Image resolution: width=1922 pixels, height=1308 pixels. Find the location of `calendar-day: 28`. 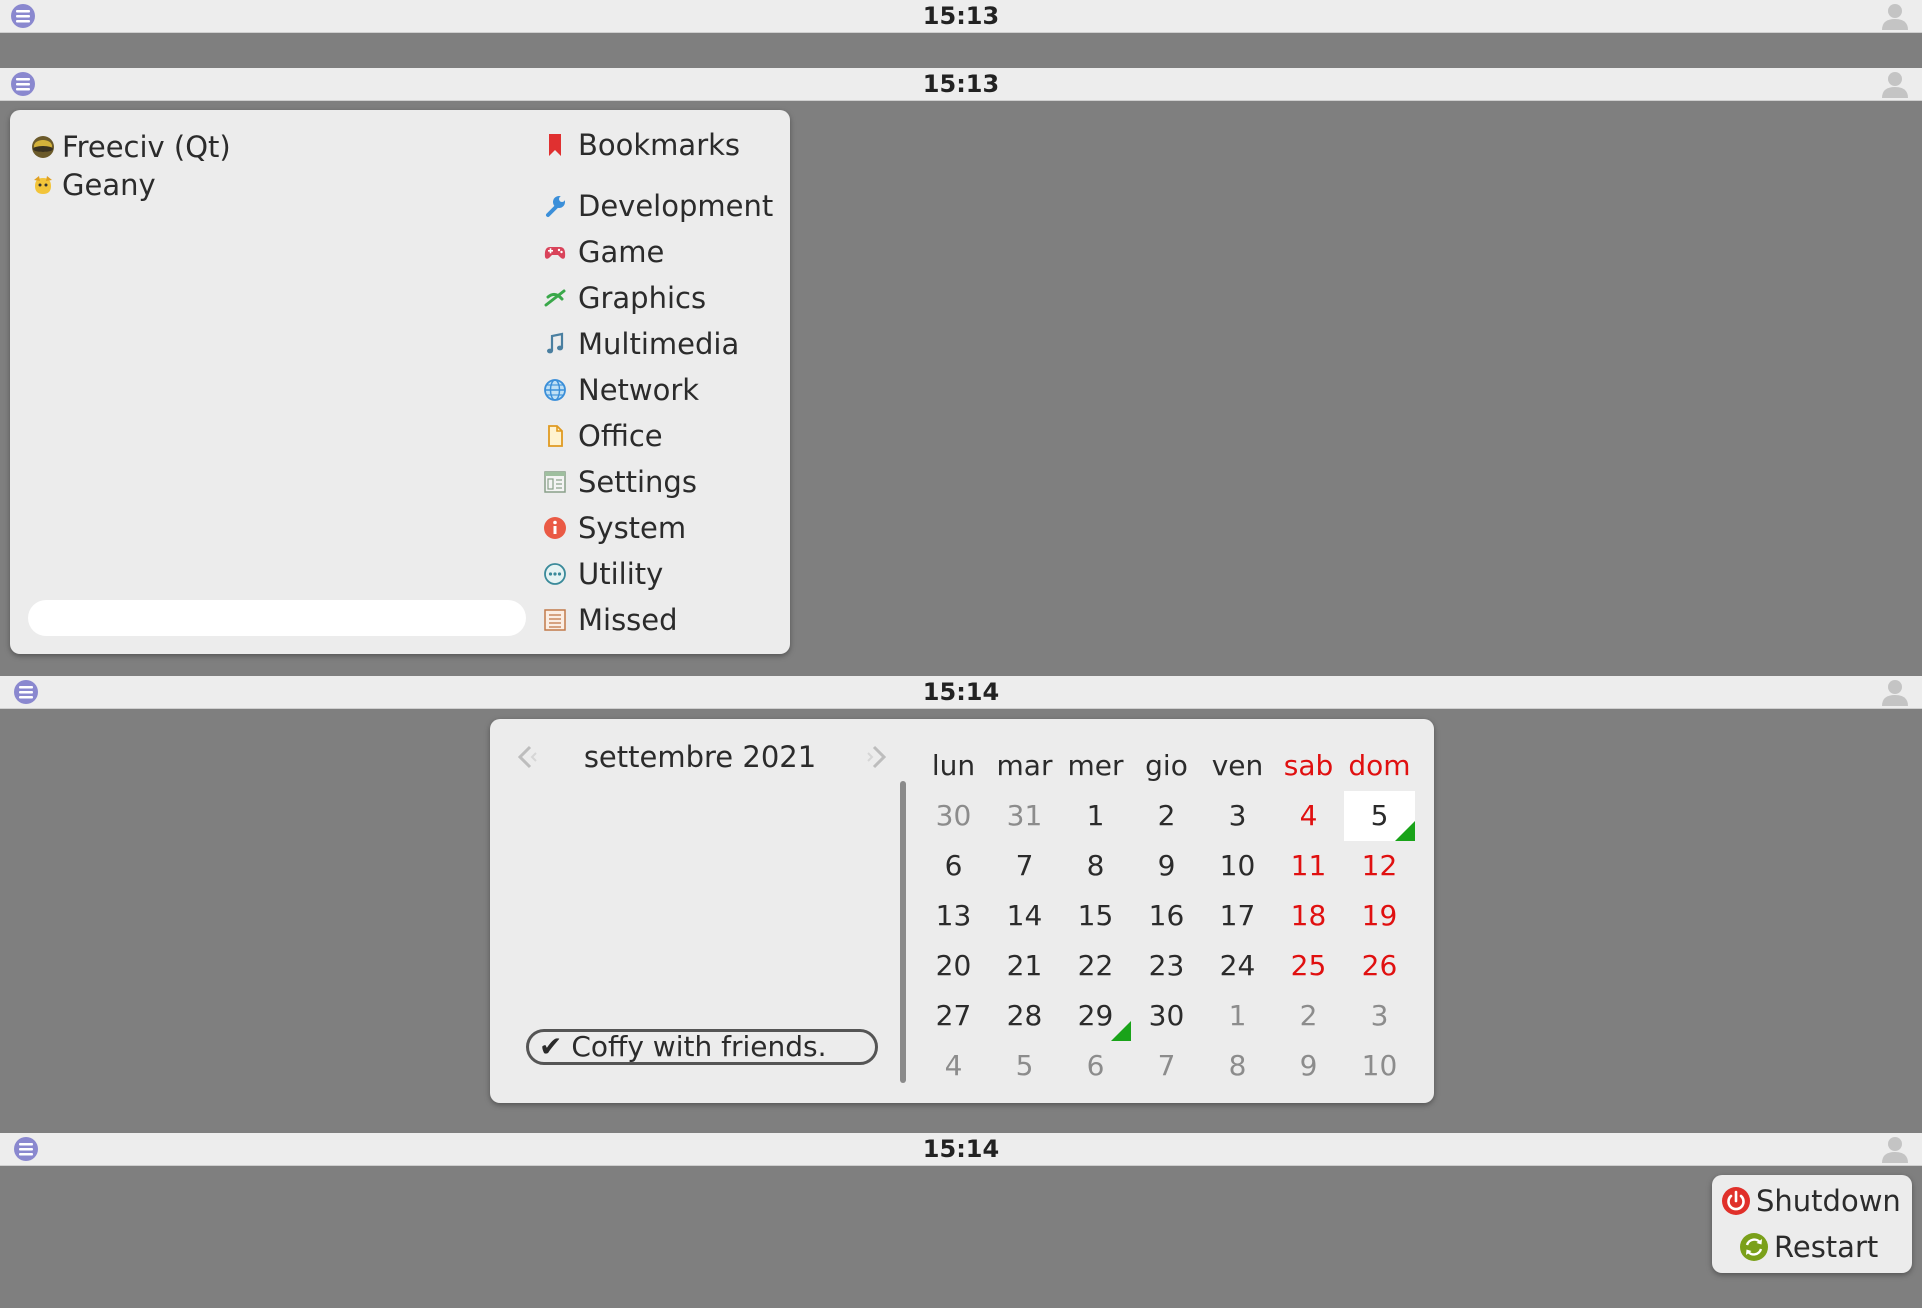

calendar-day: 28 is located at coordinates (1024, 1016).